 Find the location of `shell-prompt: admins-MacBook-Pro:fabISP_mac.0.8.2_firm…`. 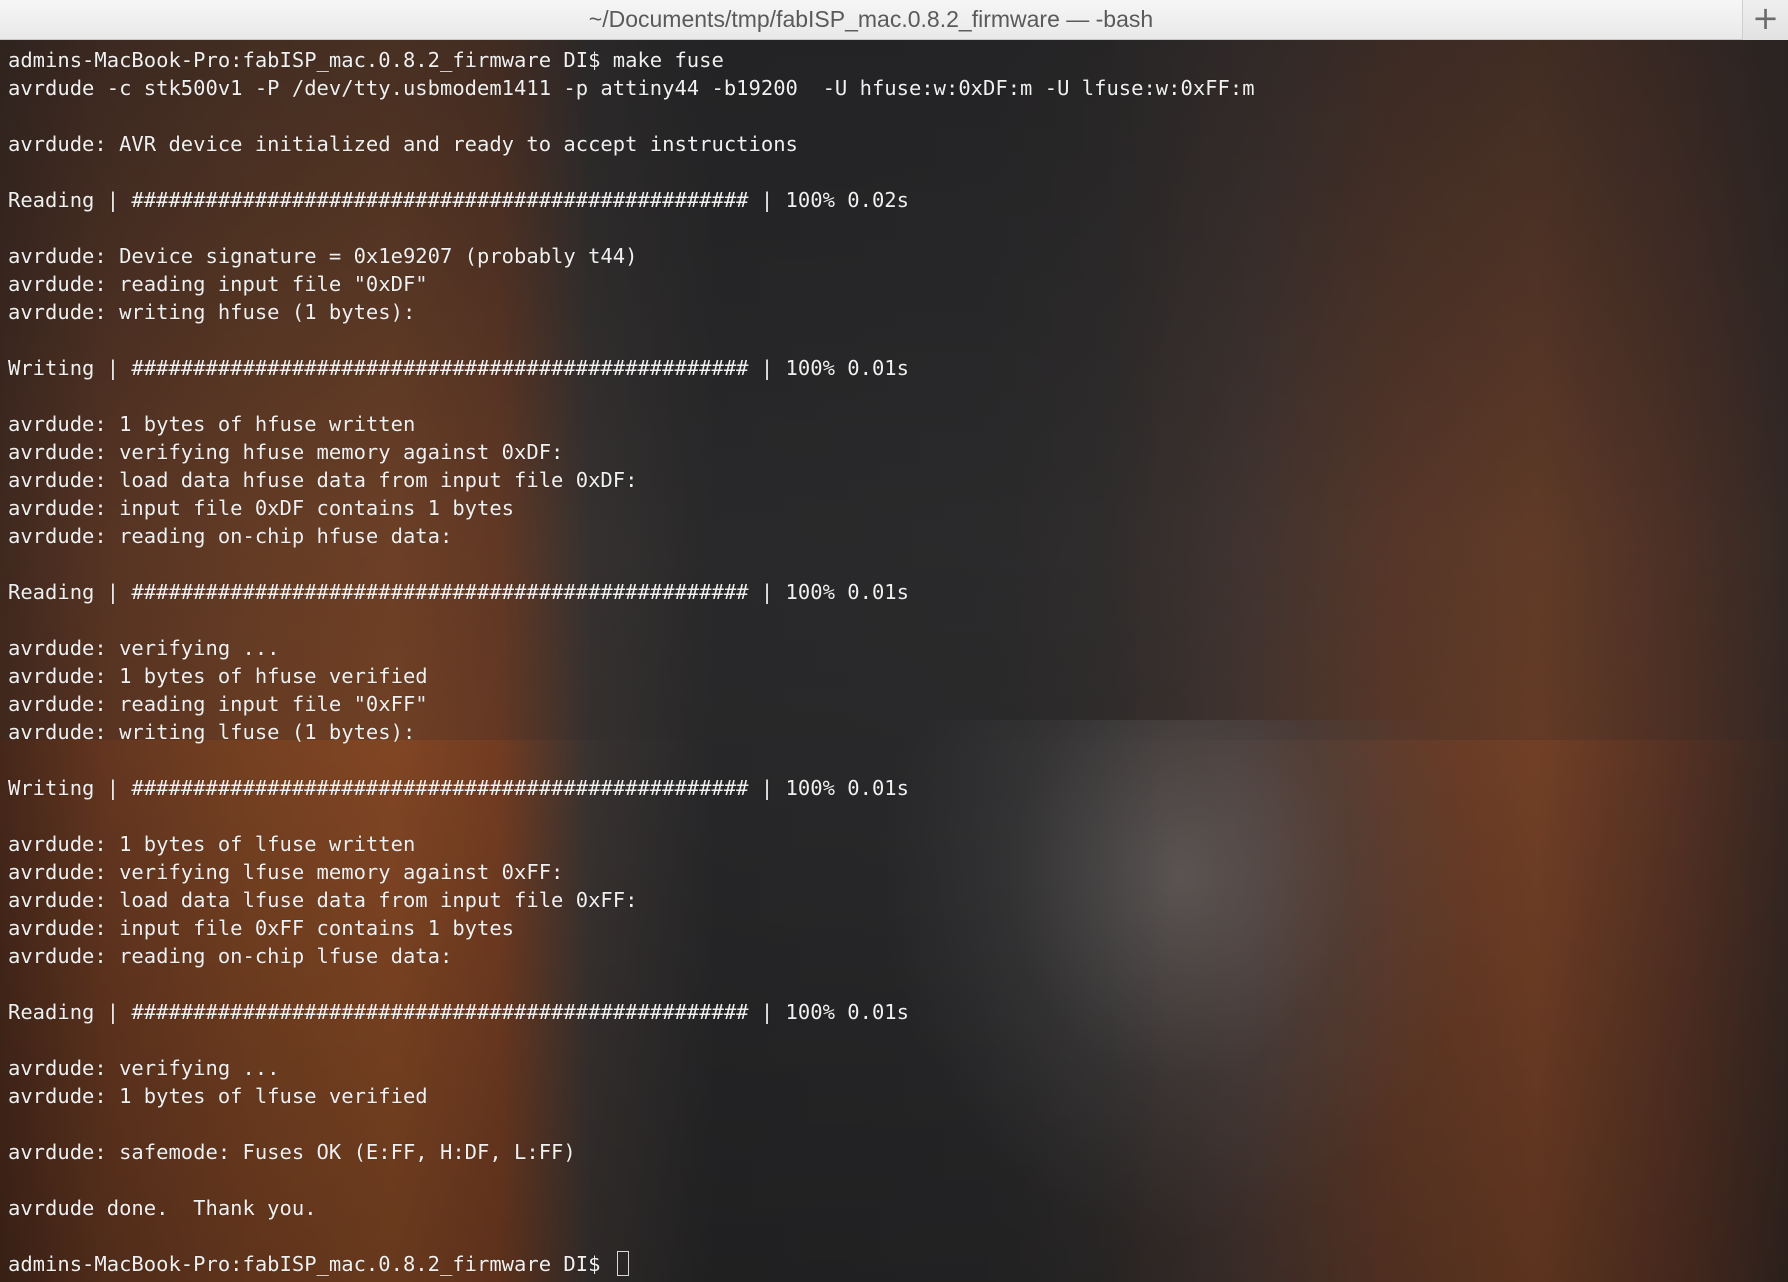

shell-prompt: admins-MacBook-Pro:fabISP_mac.0.8.2_firm… is located at coordinates (310, 1264).